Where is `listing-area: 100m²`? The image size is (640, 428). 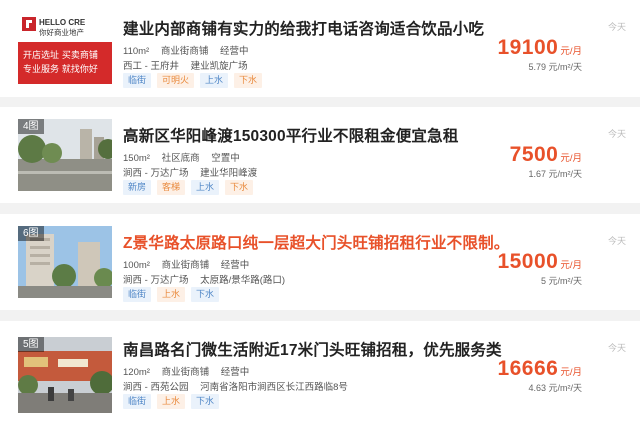
listing-area: 100m² is located at coordinates (136, 265).